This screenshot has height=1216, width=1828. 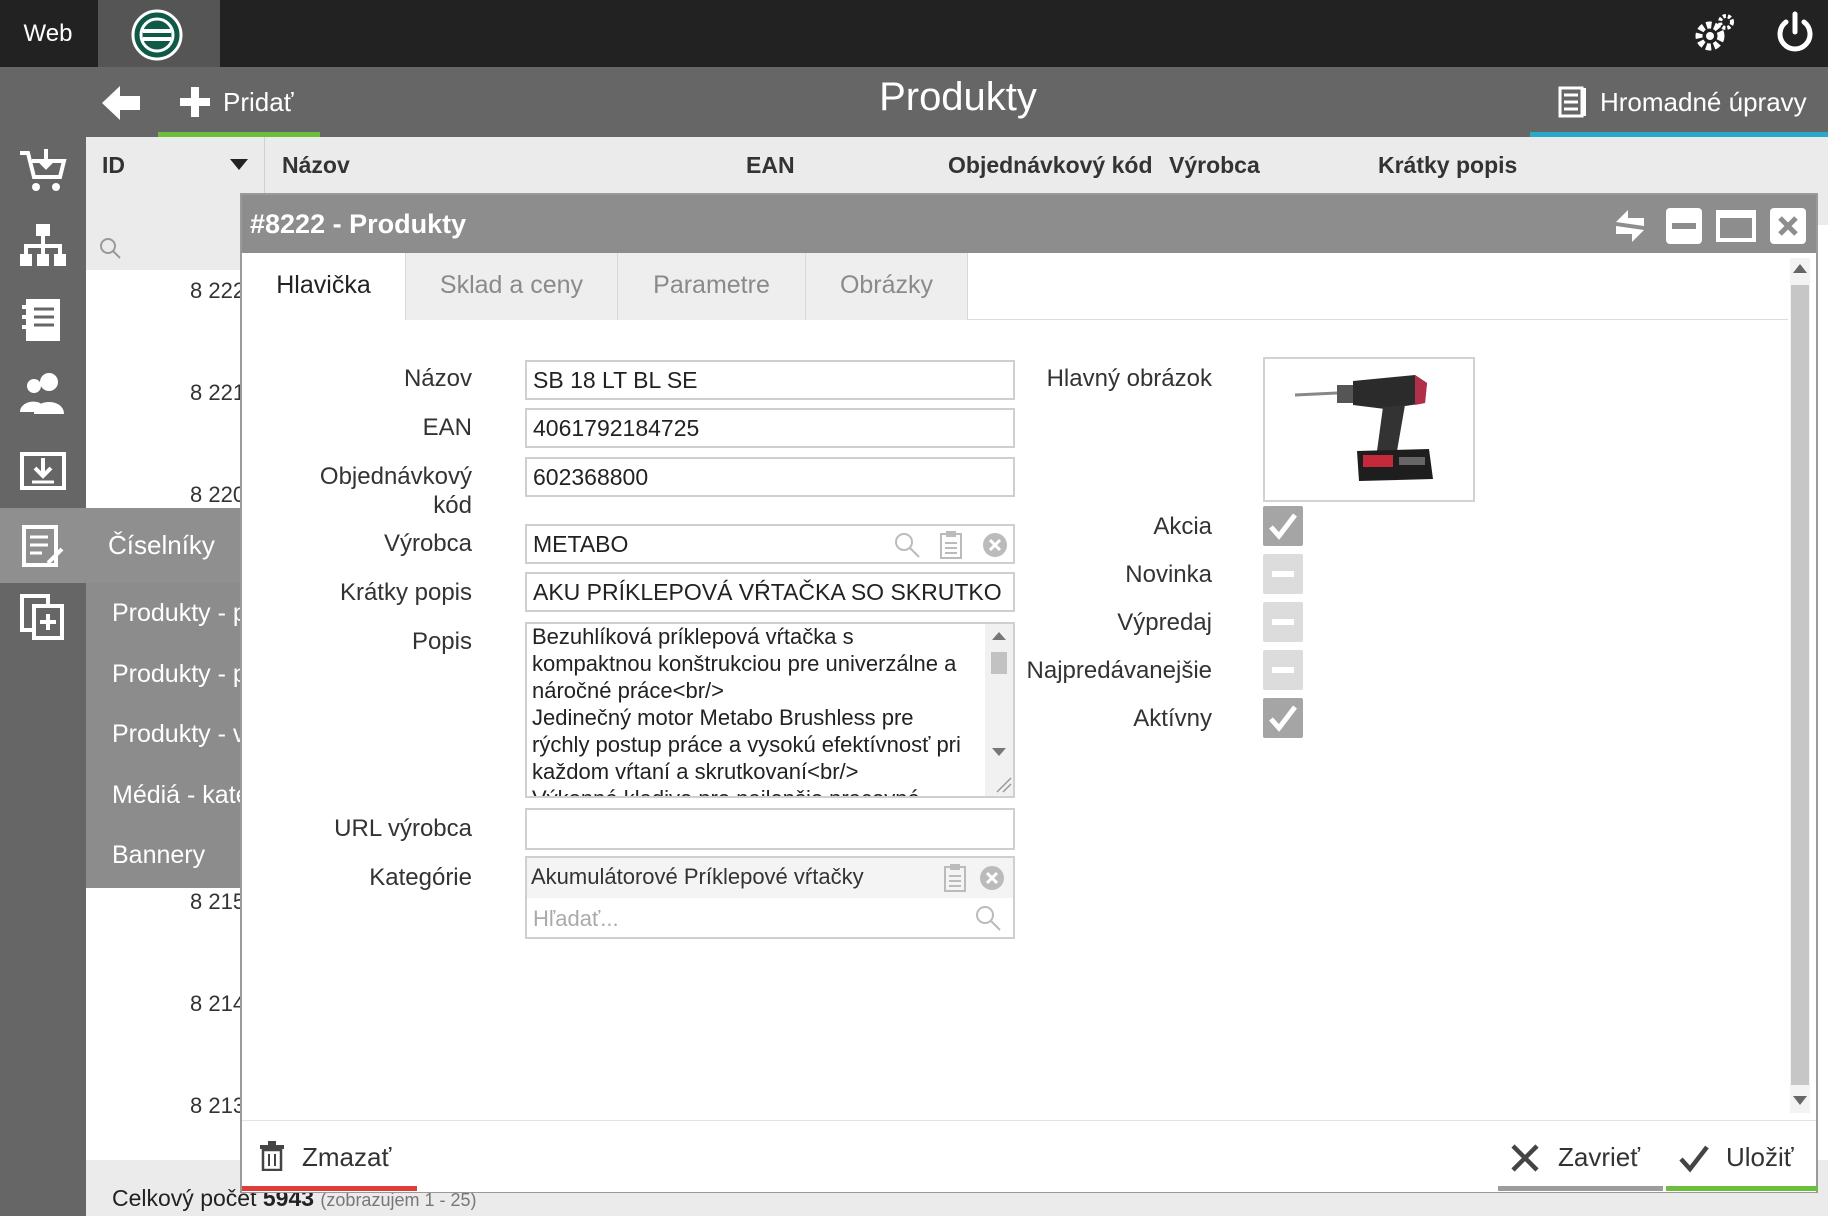 I want to click on category-tag-label: Akumulátorové Príklepové vŕtačky, so click(x=697, y=876).